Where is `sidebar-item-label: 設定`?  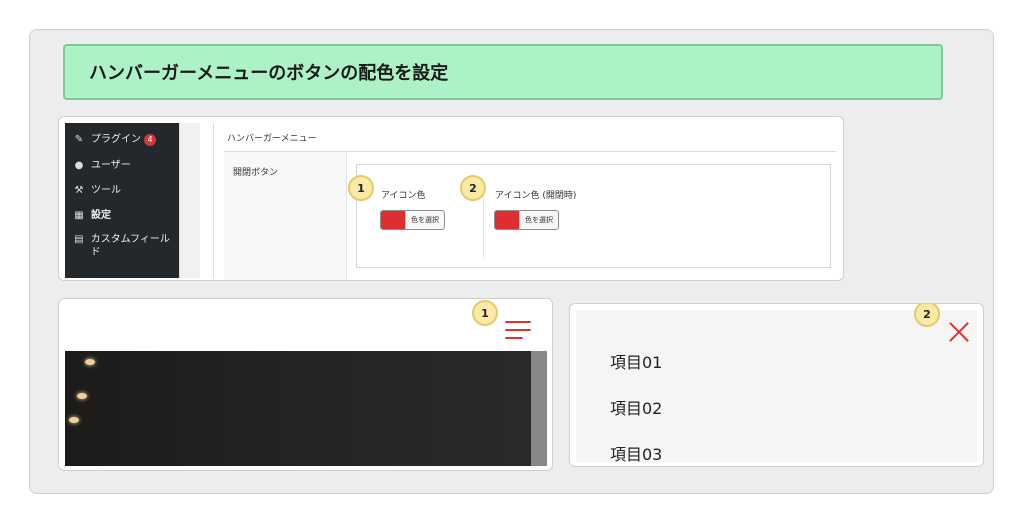 sidebar-item-label: 設定 is located at coordinates (101, 215).